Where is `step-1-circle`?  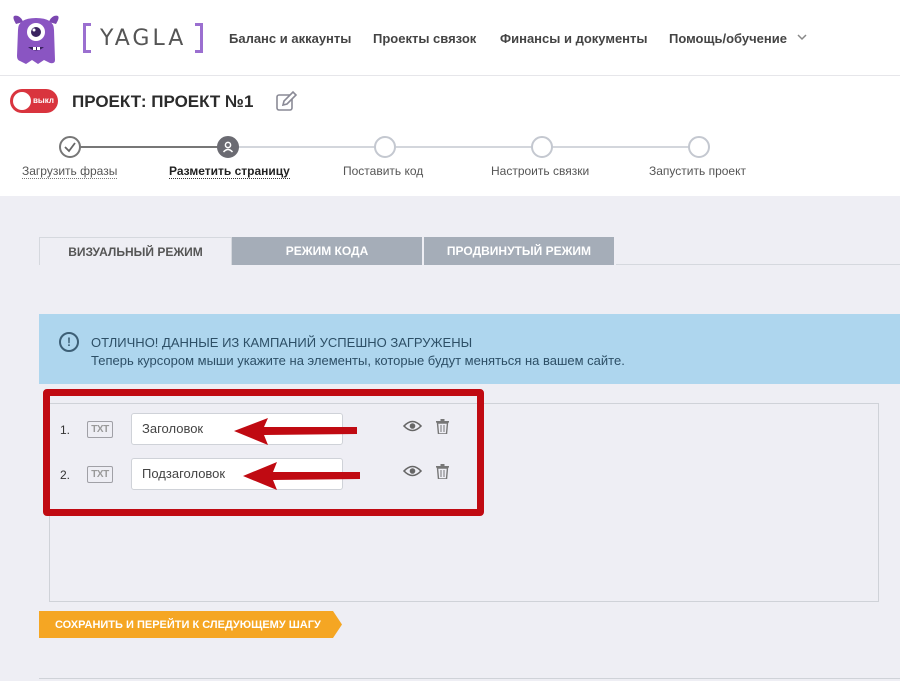 step-1-circle is located at coordinates (70, 147).